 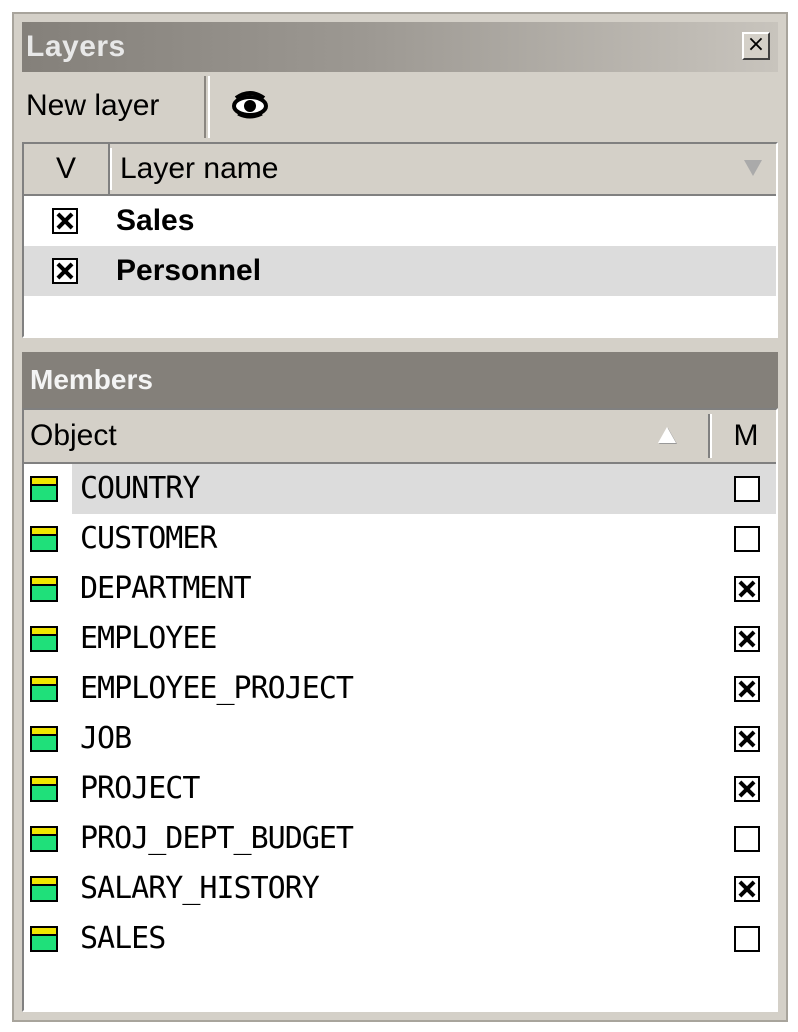 What do you see at coordinates (217, 838) in the screenshot?
I see `member-name: PROJ_DEPT_BUDGET` at bounding box center [217, 838].